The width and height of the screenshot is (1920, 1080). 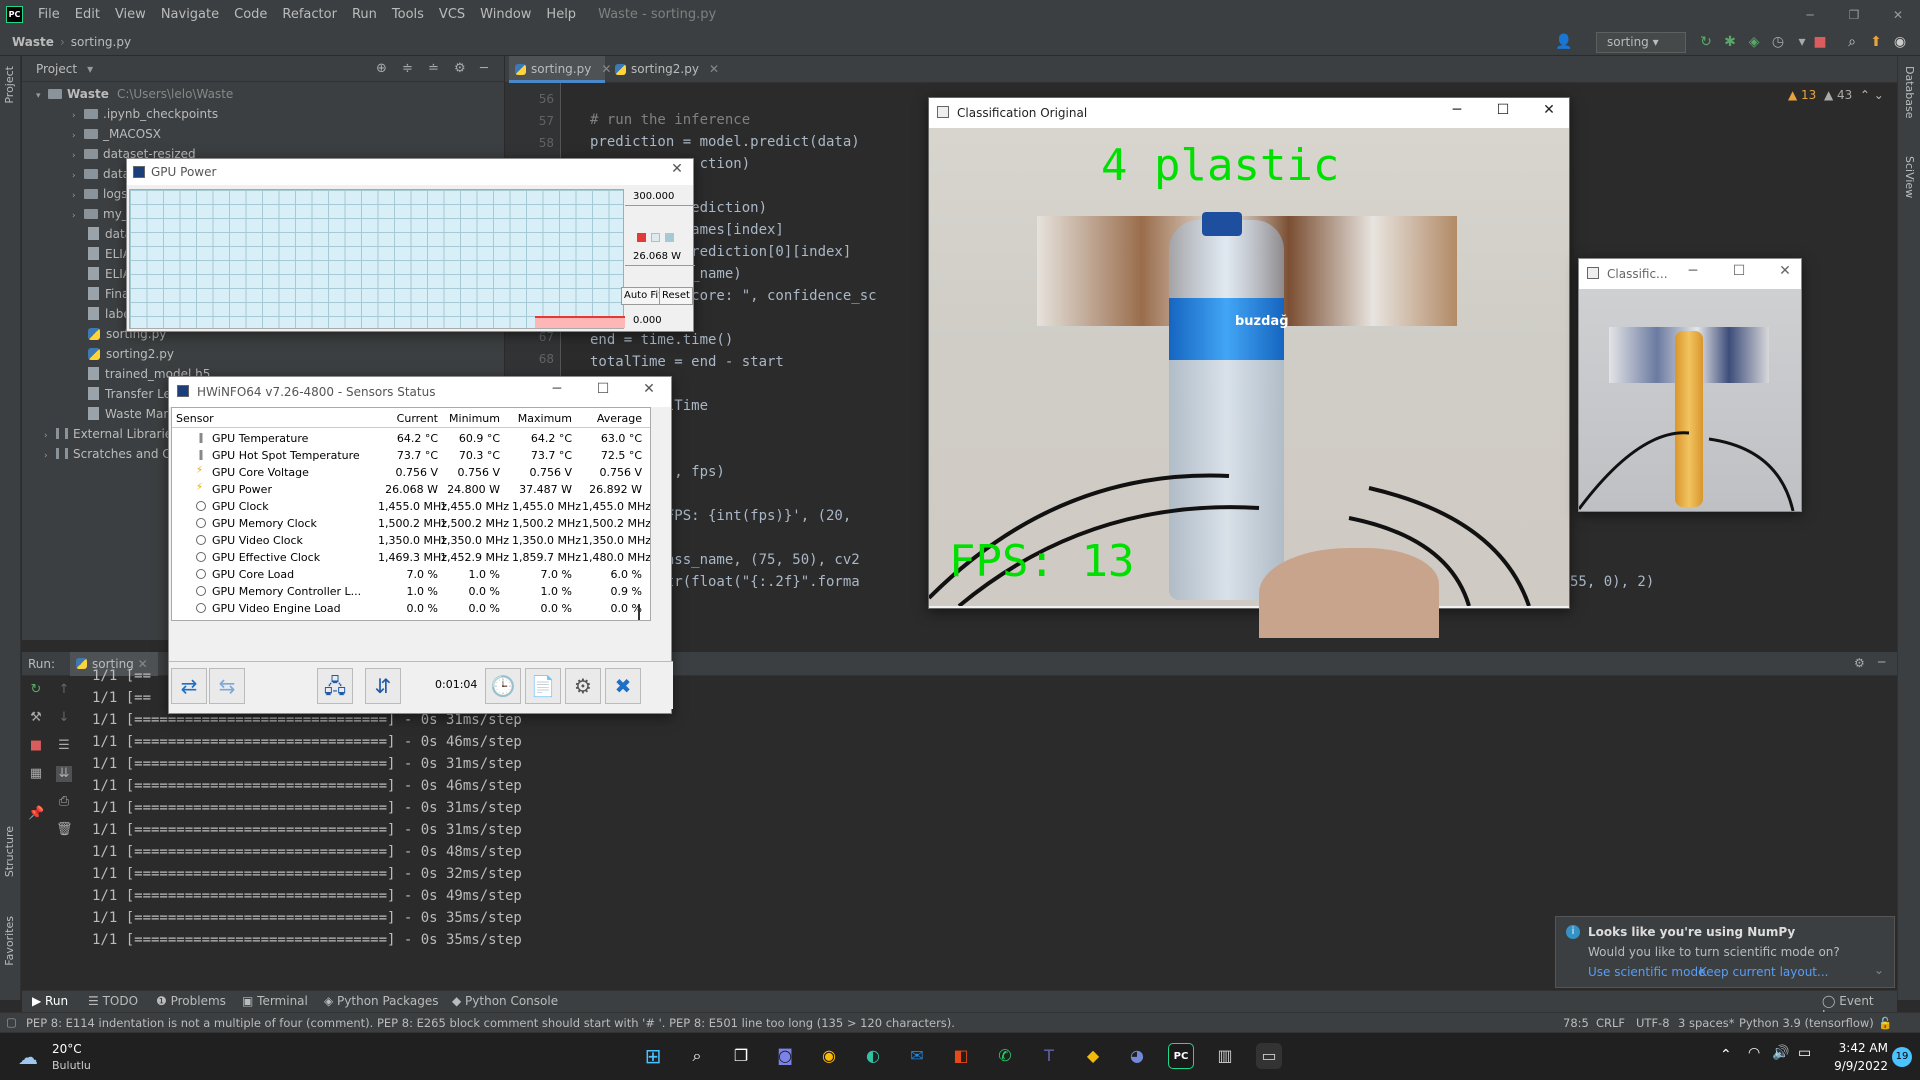 I want to click on window-taskbar-icon: ▭, so click(x=1269, y=1056).